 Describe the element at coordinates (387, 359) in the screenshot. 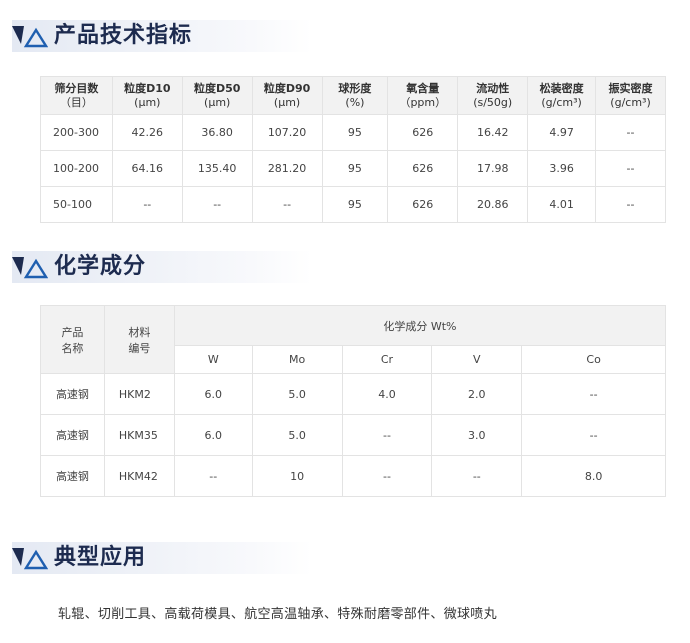

I see `element-cell: Cr` at that location.